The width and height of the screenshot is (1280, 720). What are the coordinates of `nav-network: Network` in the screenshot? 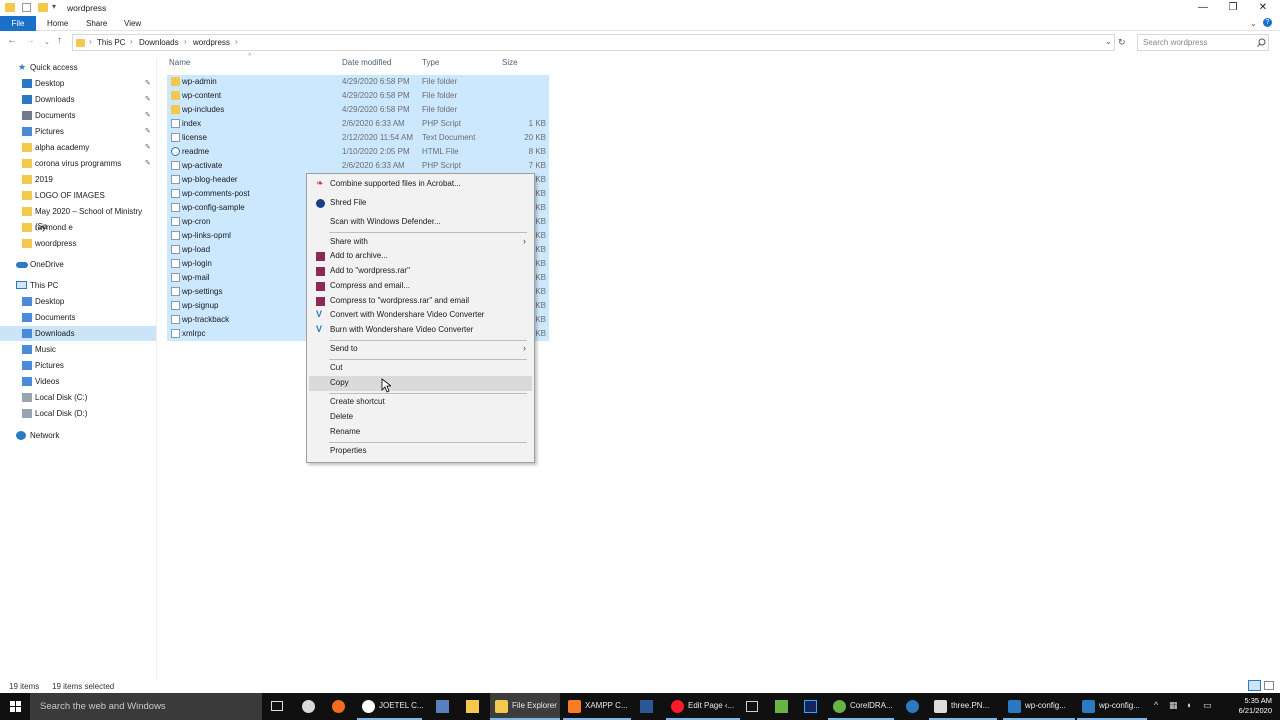 It's located at (78, 435).